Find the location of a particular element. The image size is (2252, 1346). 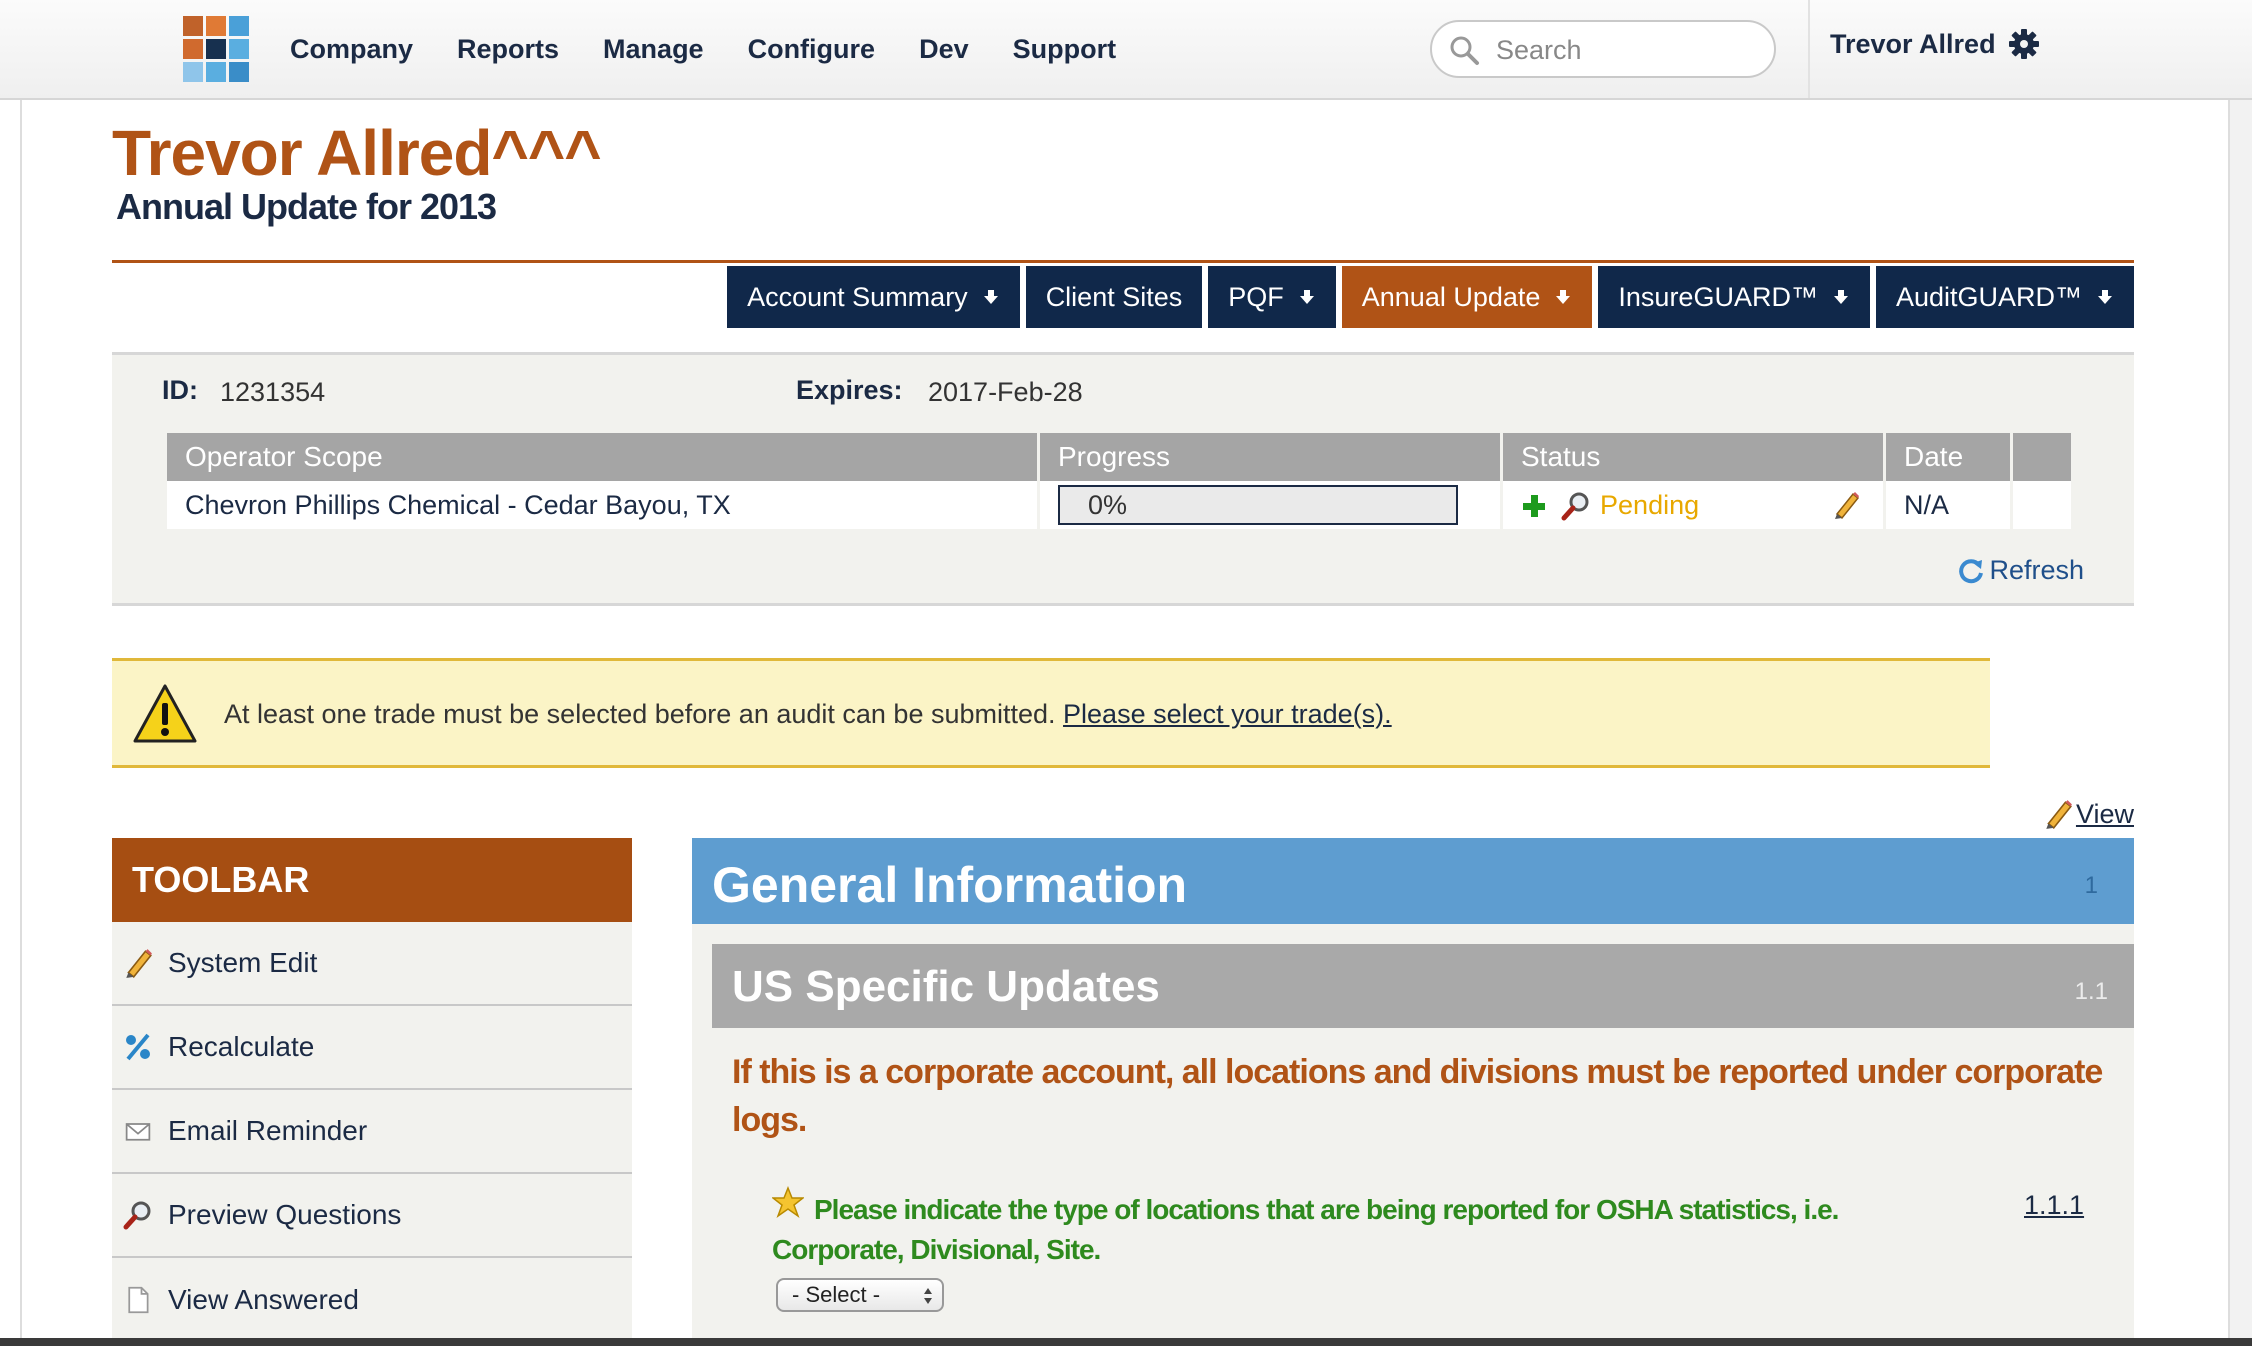

gear-icon is located at coordinates (2024, 44).